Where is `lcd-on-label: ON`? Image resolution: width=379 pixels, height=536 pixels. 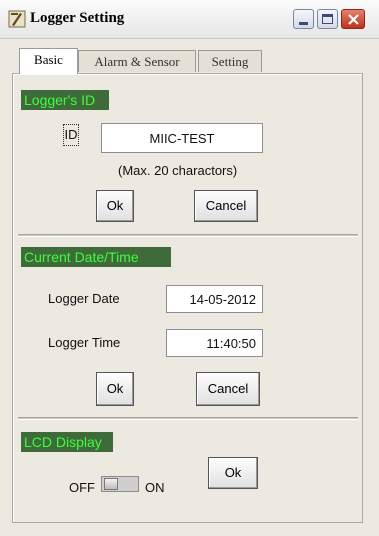 lcd-on-label: ON is located at coordinates (155, 487).